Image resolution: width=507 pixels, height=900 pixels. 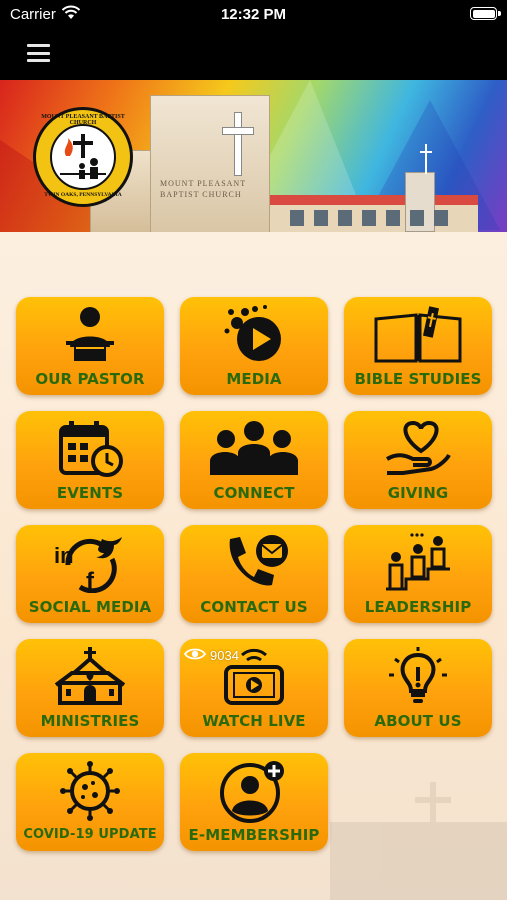 I want to click on status-bar: Carrier 12:32 PM, so click(x=253, y=15).